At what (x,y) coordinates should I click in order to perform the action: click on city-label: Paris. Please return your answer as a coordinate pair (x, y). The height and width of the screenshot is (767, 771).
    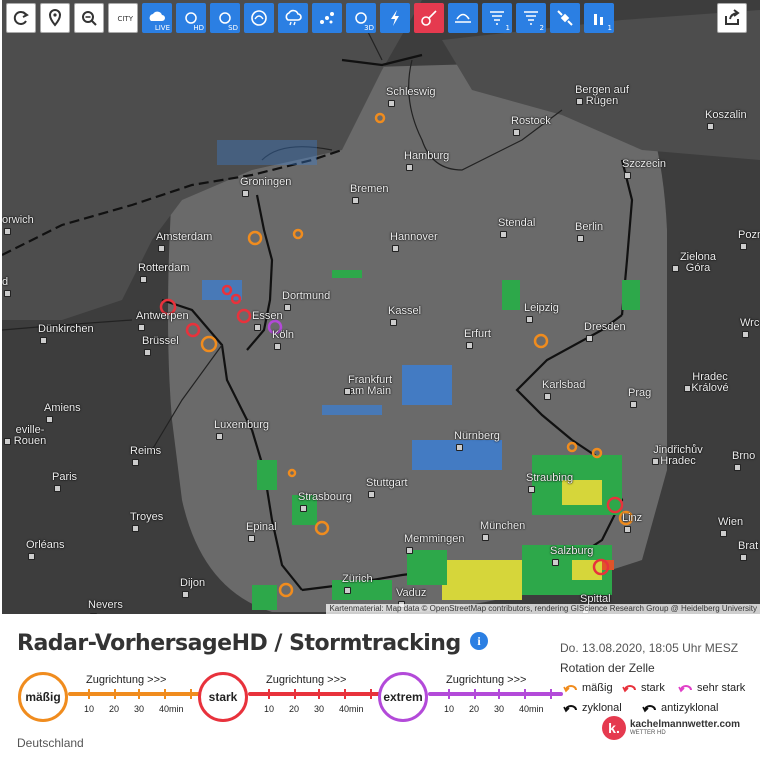
    Looking at the image, I should click on (65, 477).